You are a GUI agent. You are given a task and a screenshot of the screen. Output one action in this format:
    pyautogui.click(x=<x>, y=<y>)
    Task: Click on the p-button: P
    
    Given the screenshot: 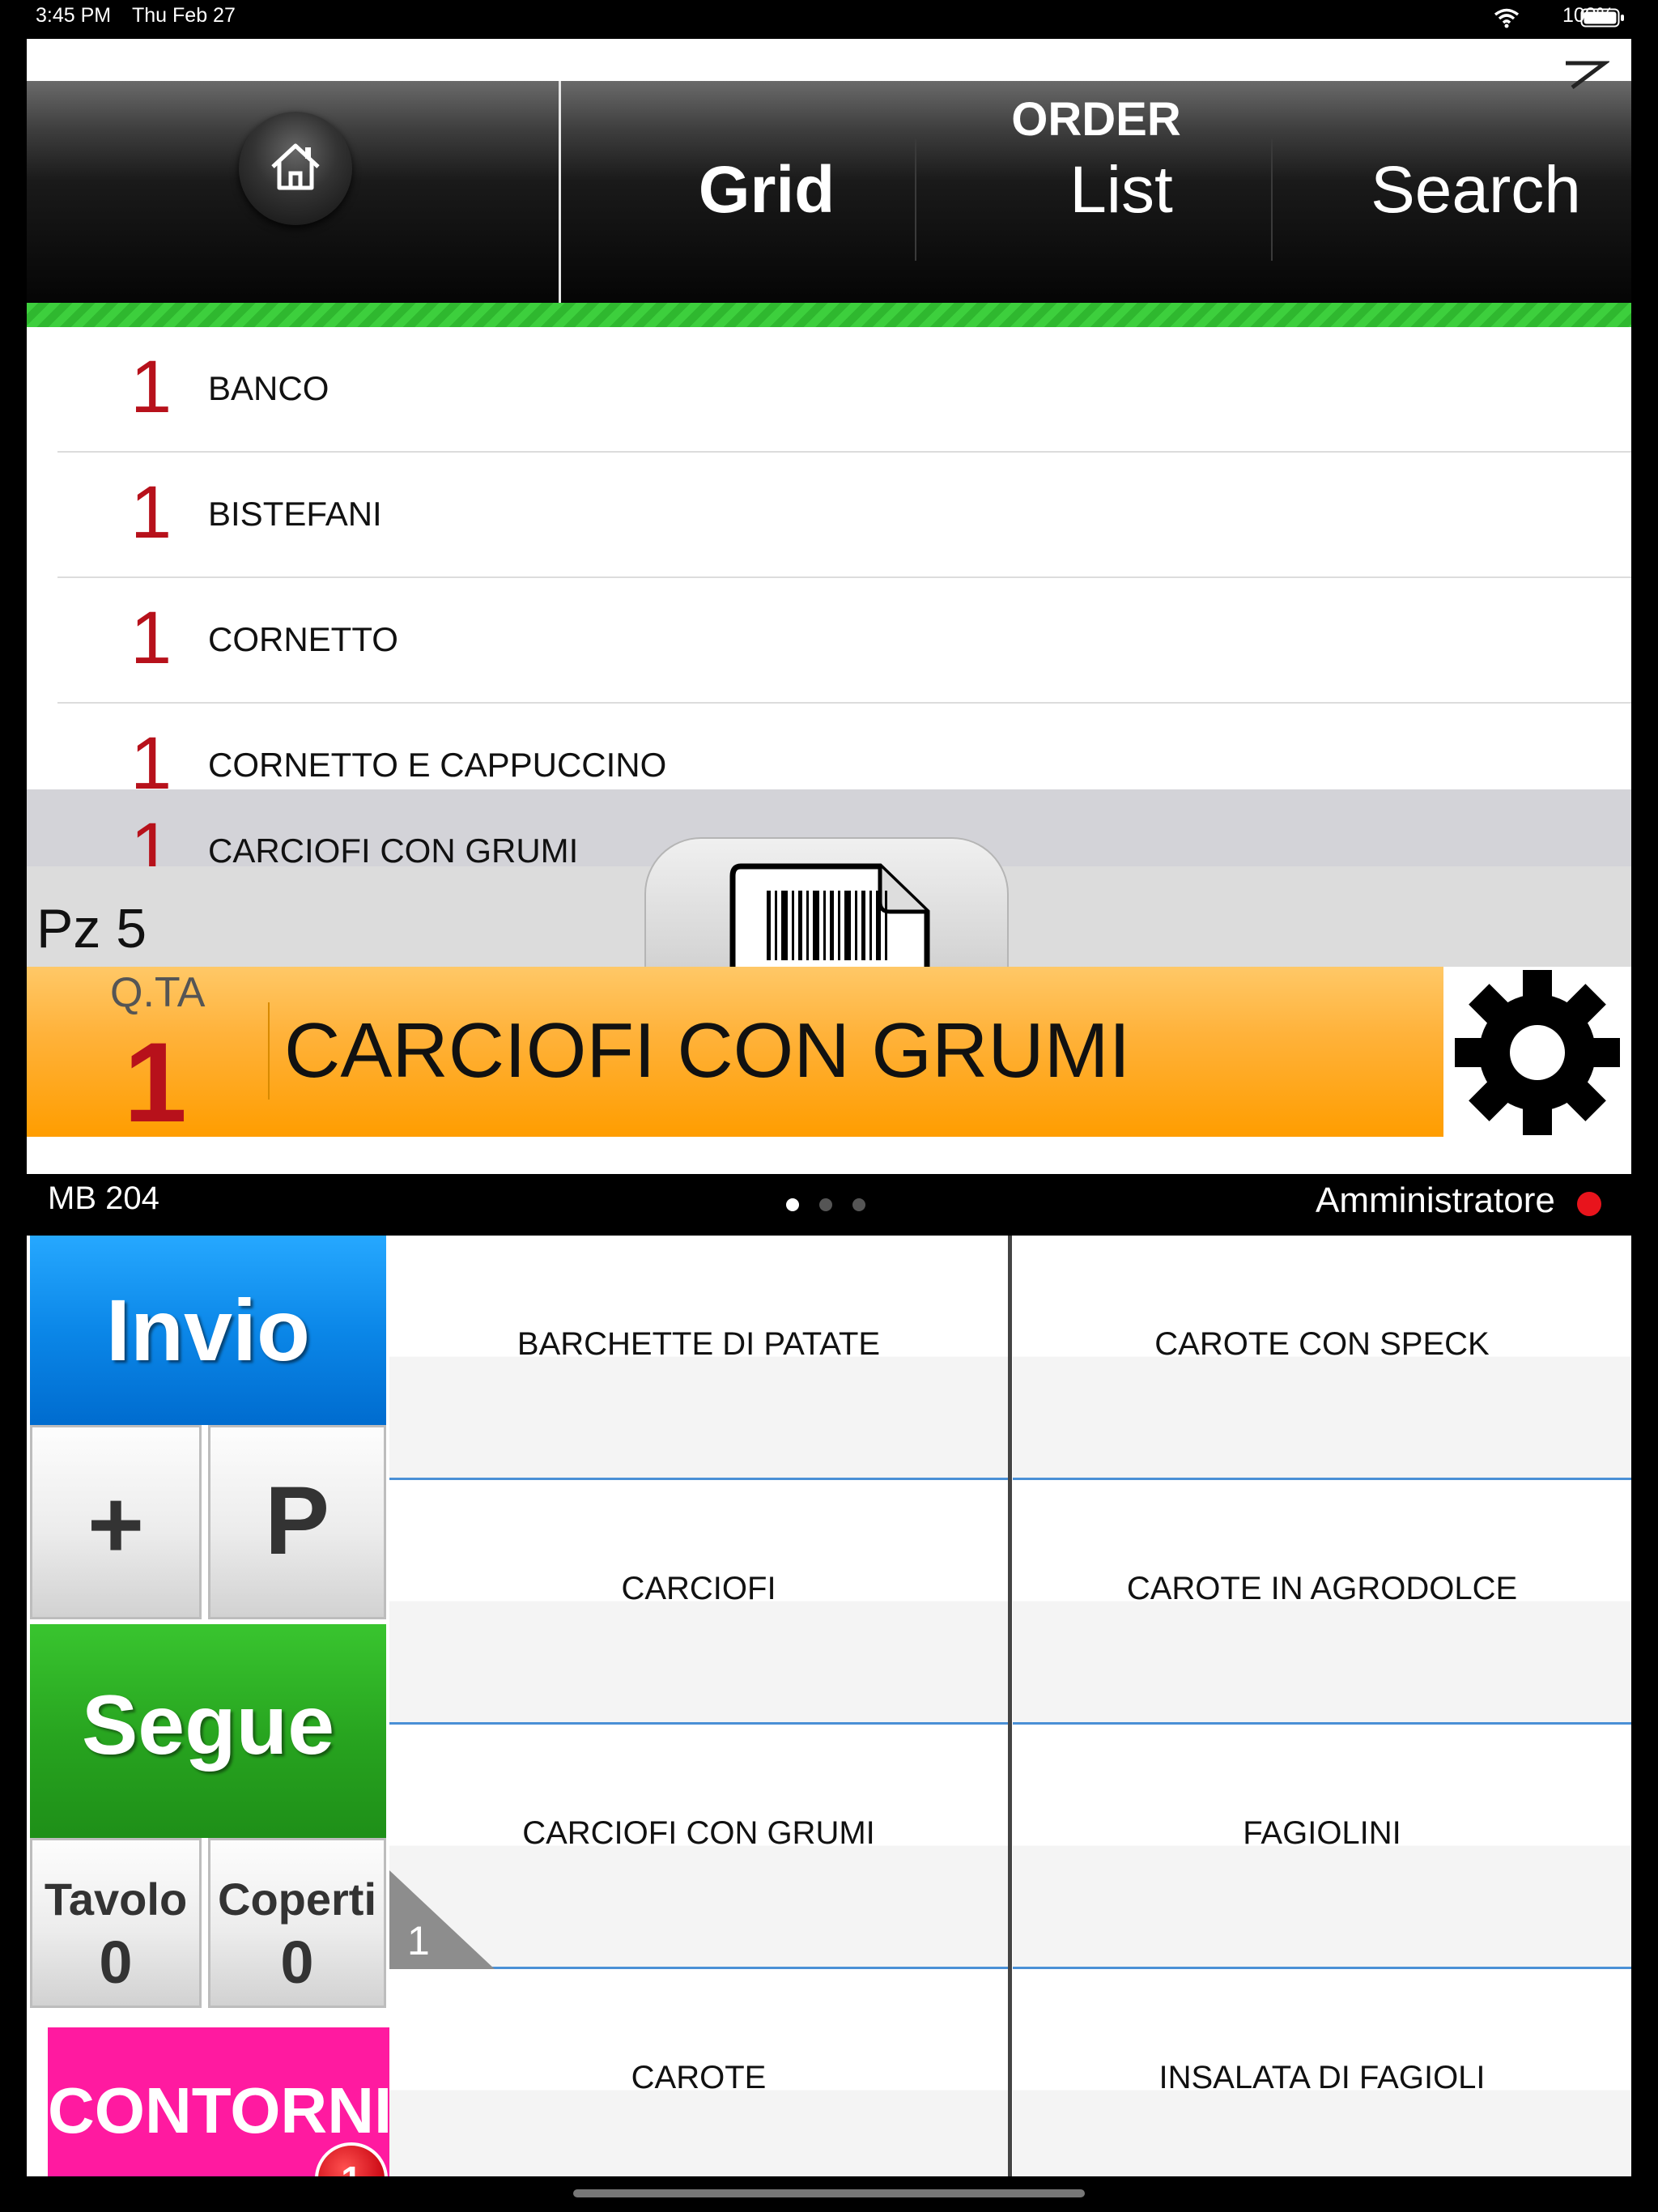 What is the action you would take?
    pyautogui.click(x=297, y=1522)
    